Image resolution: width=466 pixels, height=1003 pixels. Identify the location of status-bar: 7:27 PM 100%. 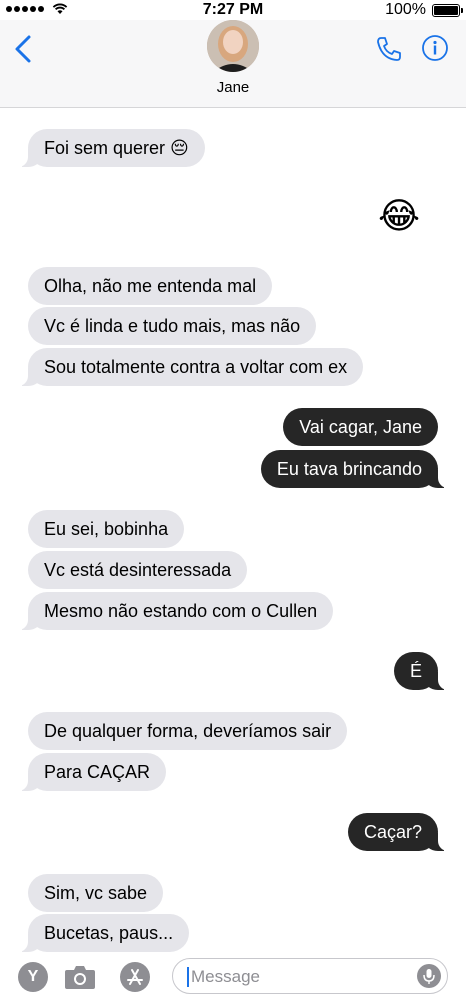
(233, 10).